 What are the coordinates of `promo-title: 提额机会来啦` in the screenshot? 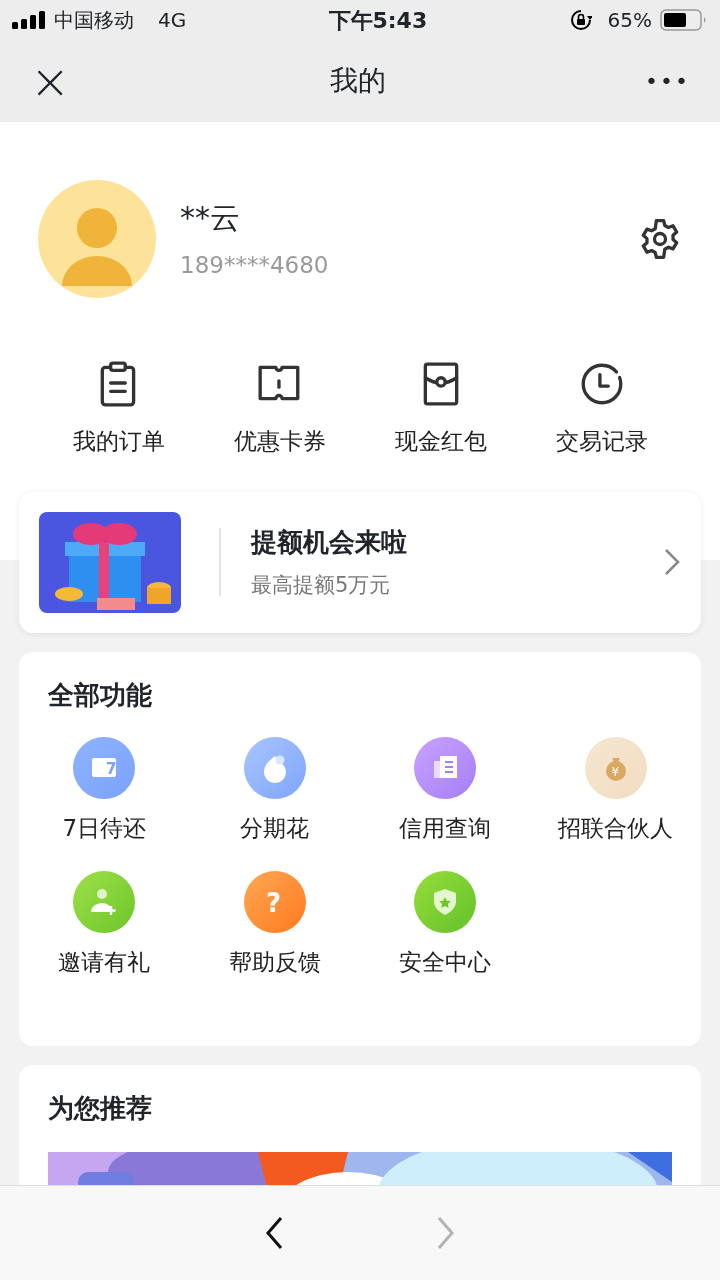 It's located at (329, 542).